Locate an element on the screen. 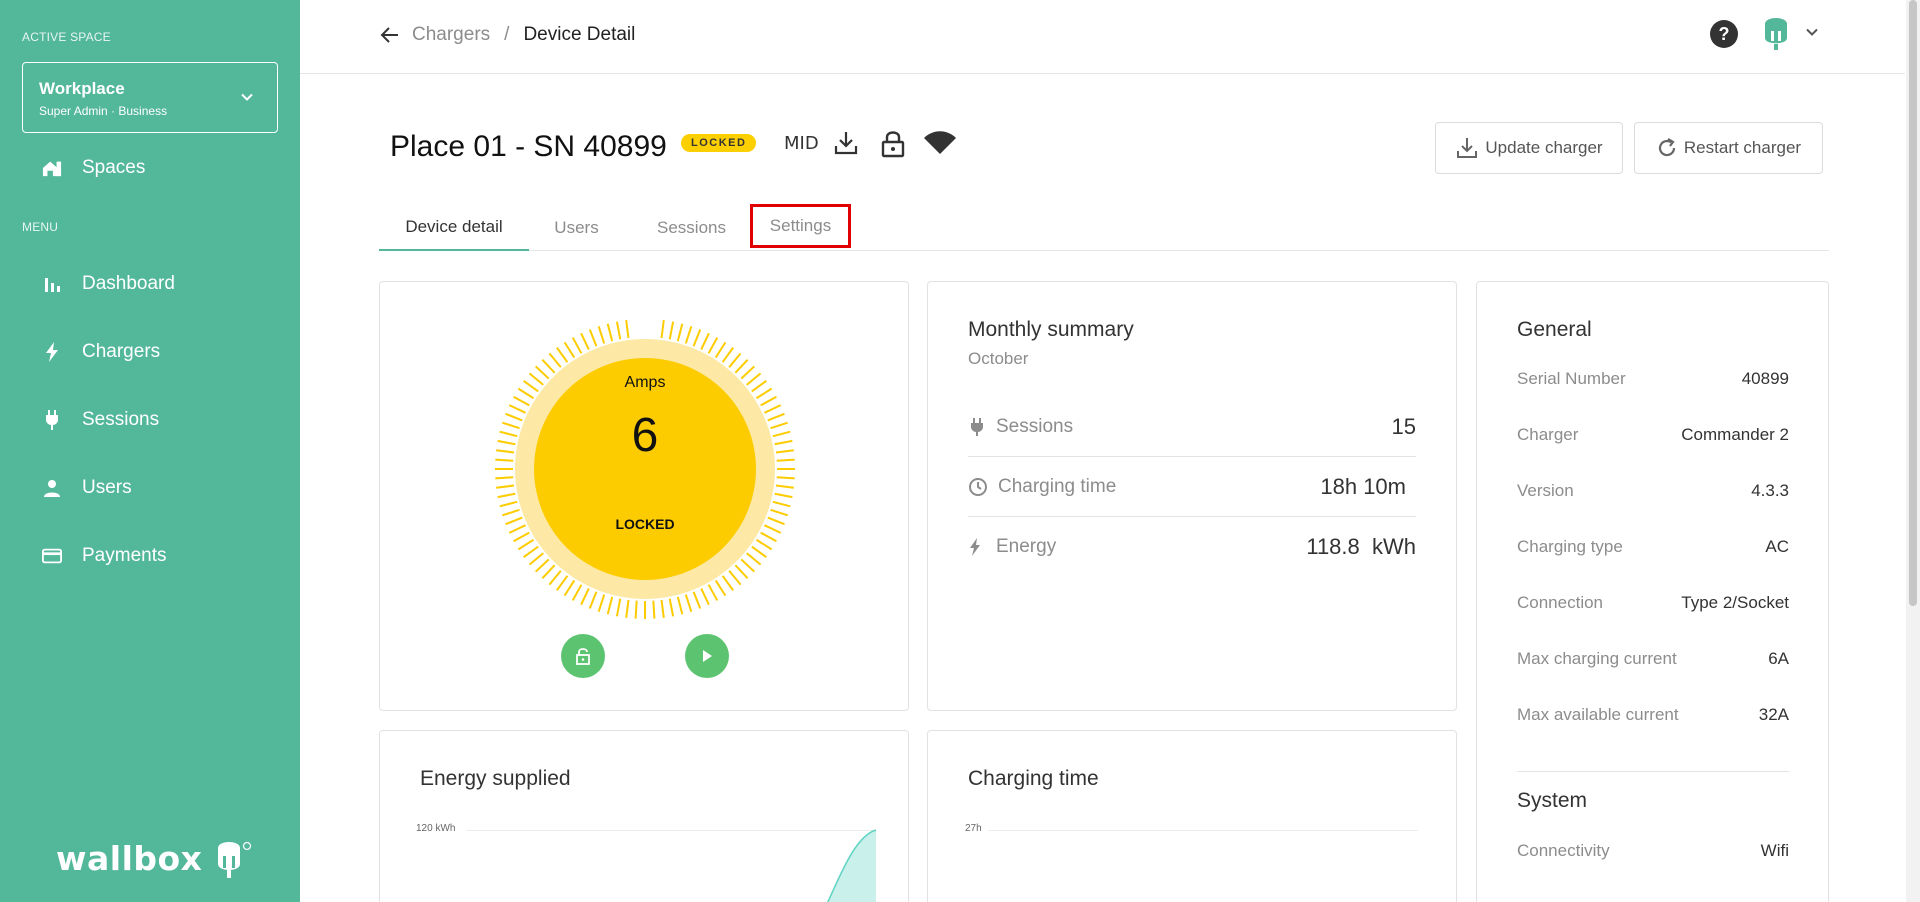 The width and height of the screenshot is (1920, 902). wallbox-plug-logo-icon is located at coordinates (235, 859).